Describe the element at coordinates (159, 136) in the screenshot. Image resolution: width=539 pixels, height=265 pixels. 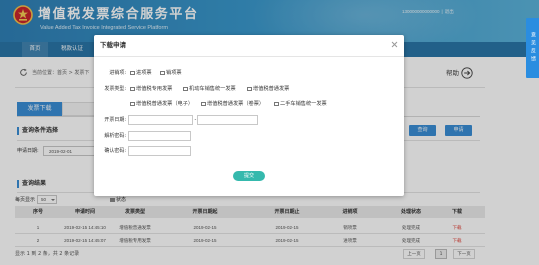
I see `parse-password-input` at that location.